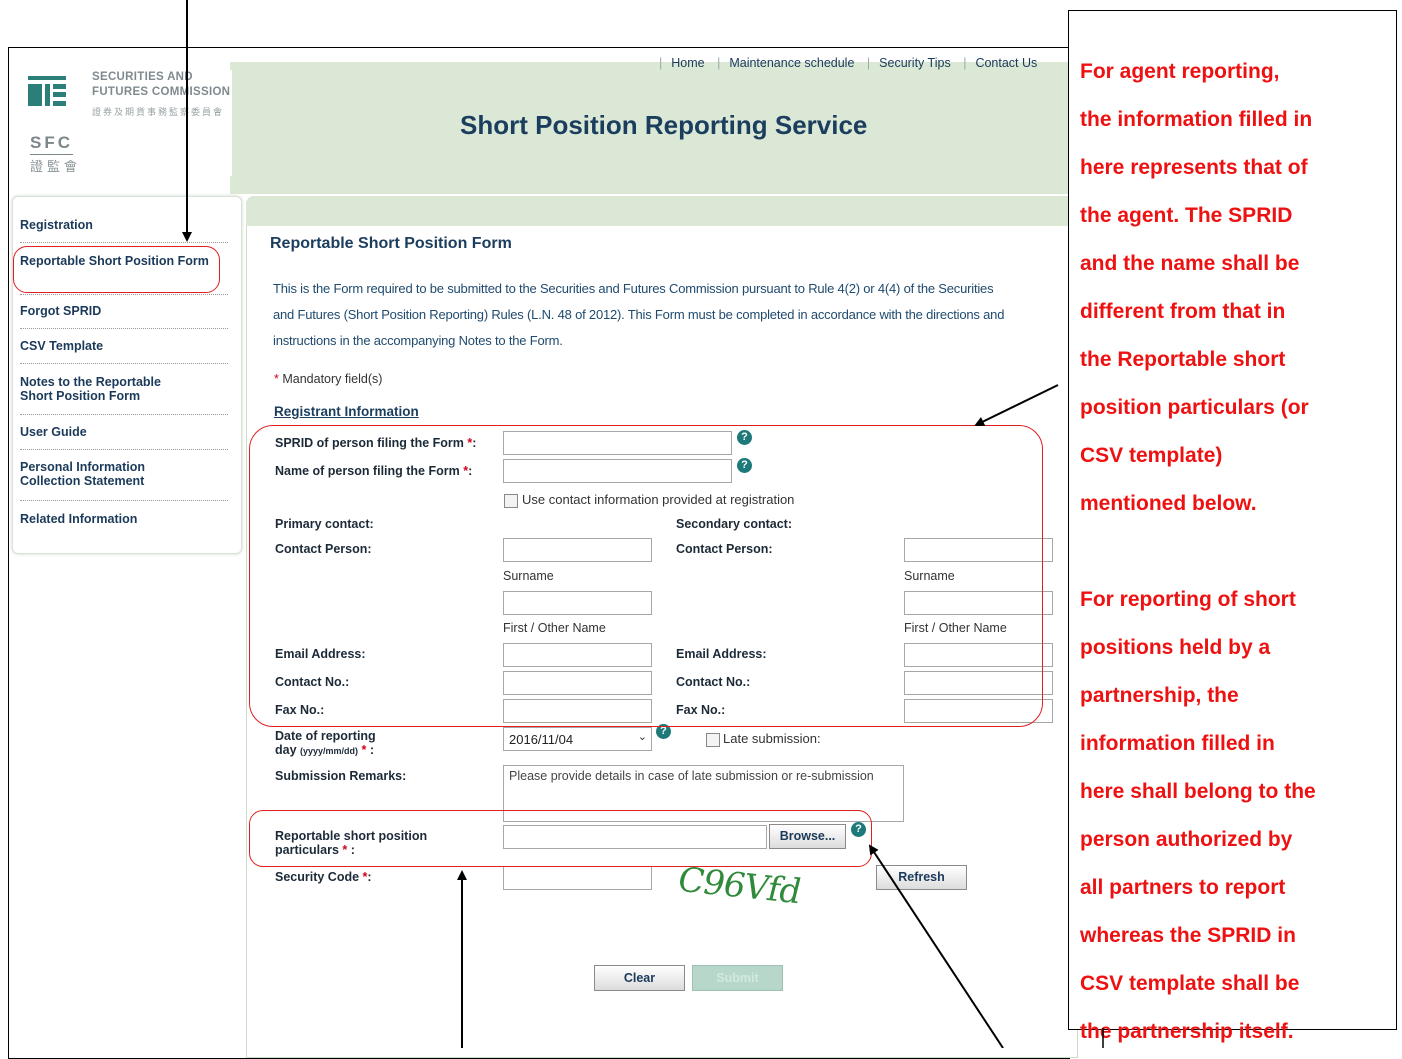 The width and height of the screenshot is (1402, 1059). Describe the element at coordinates (1016, 405) in the screenshot. I see `arrow-to-registrant-info` at that location.